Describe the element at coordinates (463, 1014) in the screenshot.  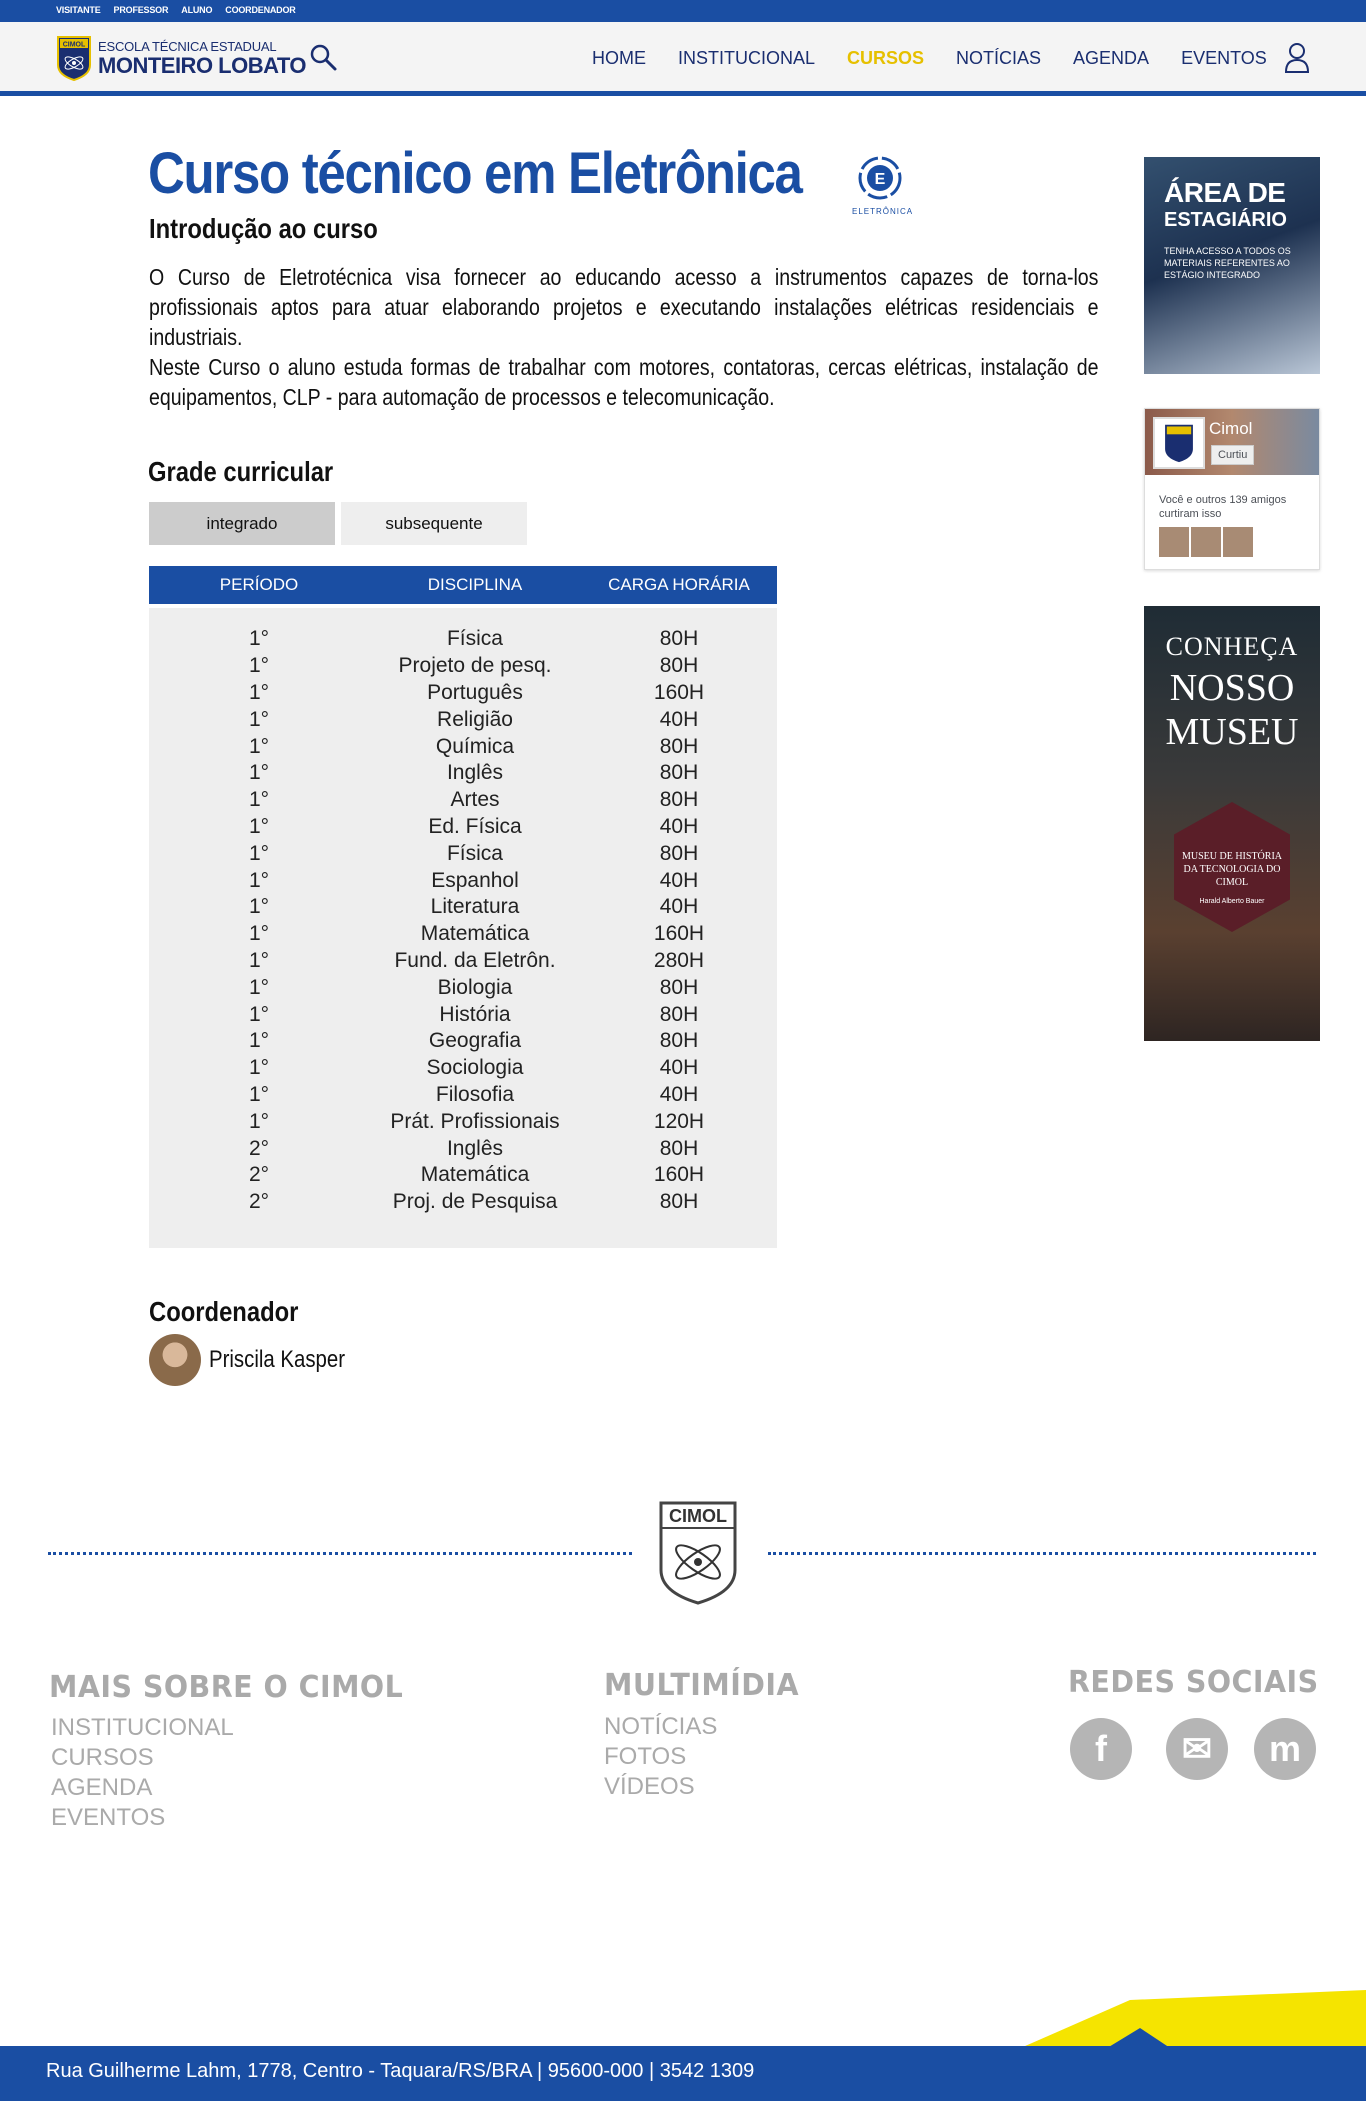
I see `table-row: 1° História 80H` at that location.